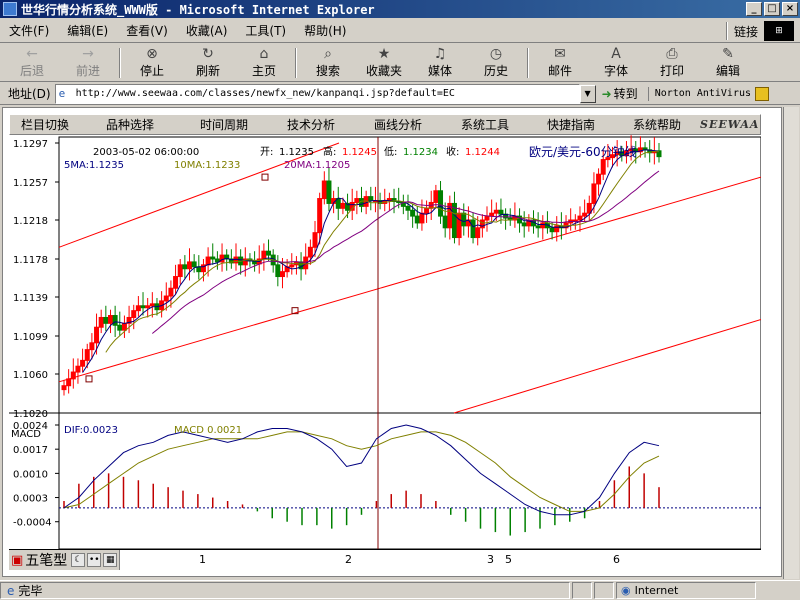 This screenshot has height=600, width=800. What do you see at coordinates (30, 499) in the screenshot?
I see `macd-tick-label: 0.0003` at bounding box center [30, 499].